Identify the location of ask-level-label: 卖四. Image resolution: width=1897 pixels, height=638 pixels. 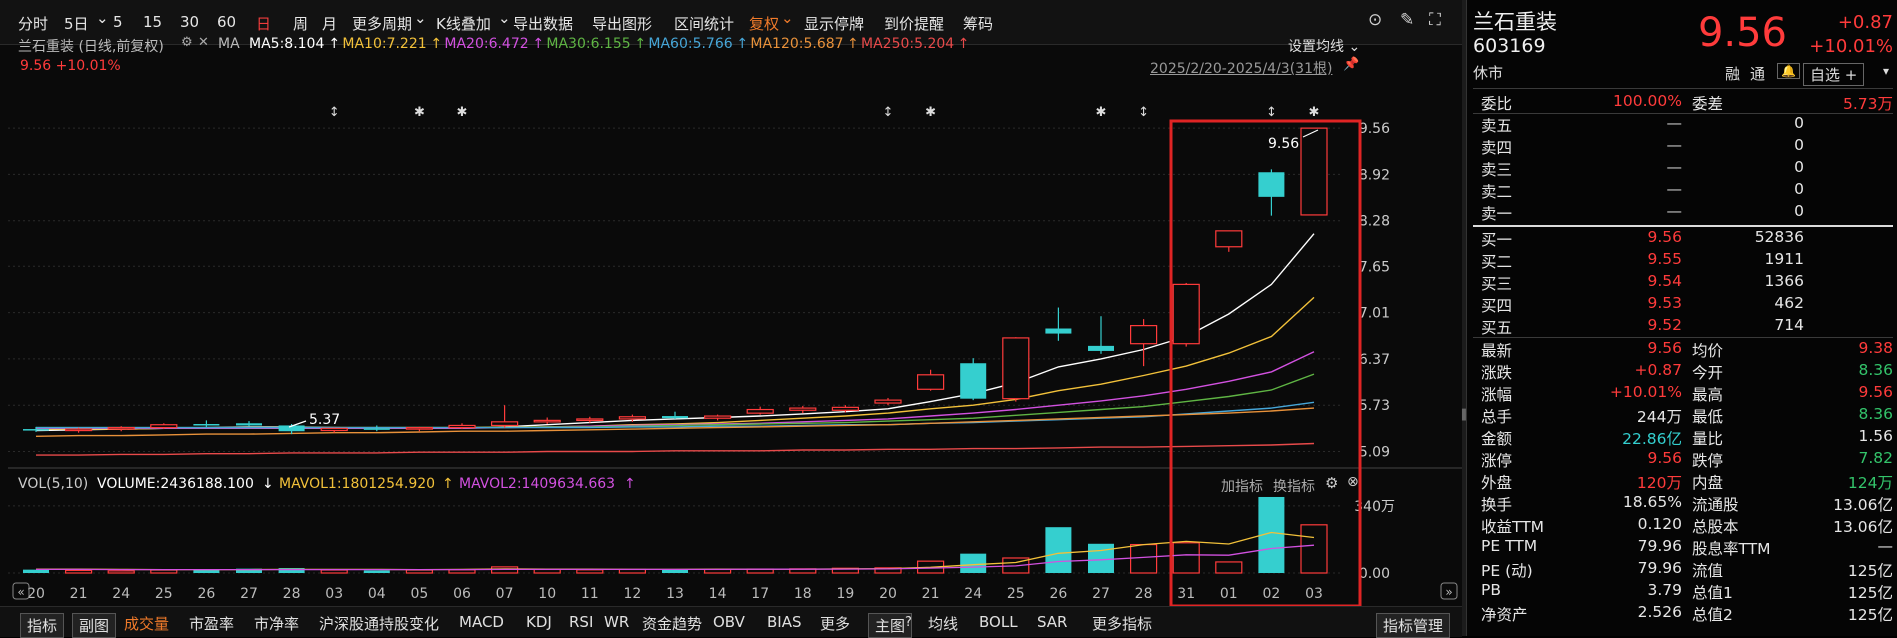
(1497, 148).